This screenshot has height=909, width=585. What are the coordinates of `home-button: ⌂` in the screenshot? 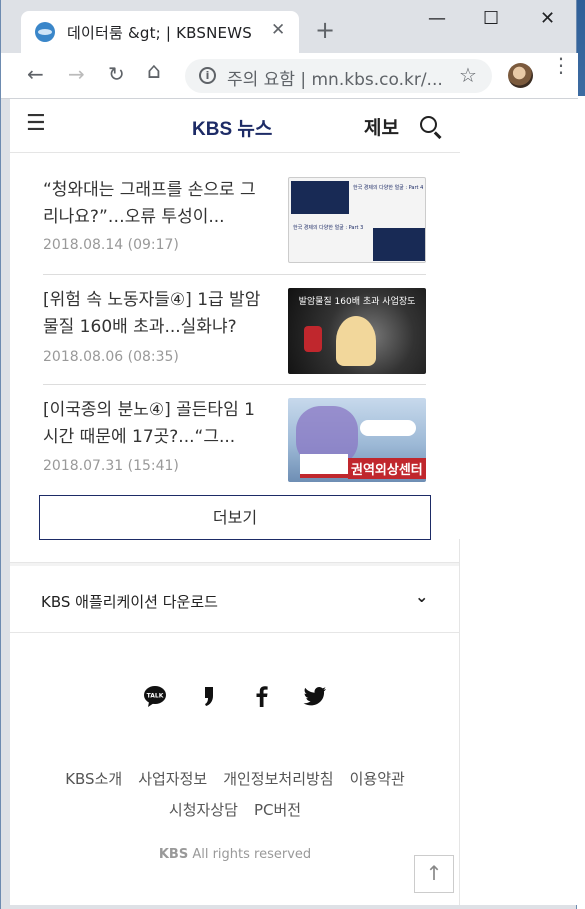 It's located at (154, 71).